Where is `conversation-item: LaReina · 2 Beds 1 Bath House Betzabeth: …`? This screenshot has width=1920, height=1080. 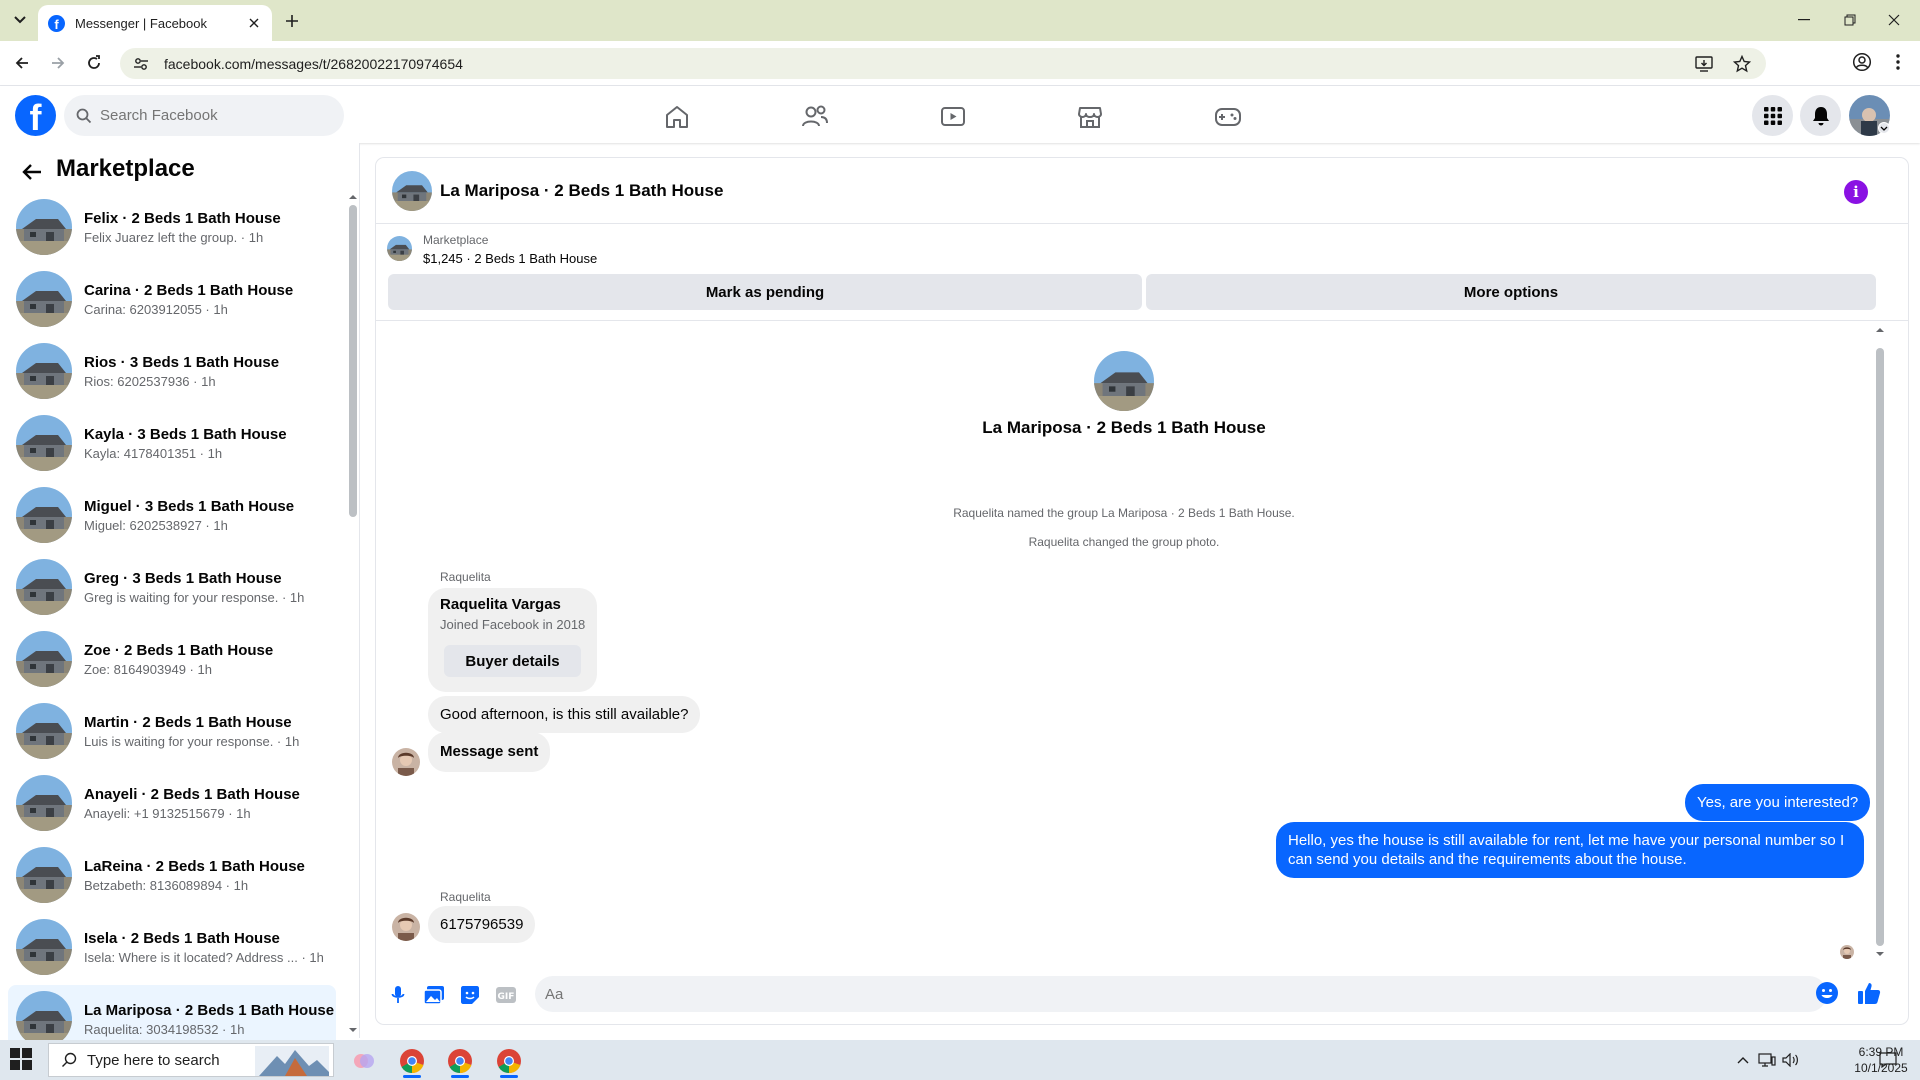 conversation-item: LaReina · 2 Beds 1 Bath House Betzabeth: … is located at coordinates (172, 875).